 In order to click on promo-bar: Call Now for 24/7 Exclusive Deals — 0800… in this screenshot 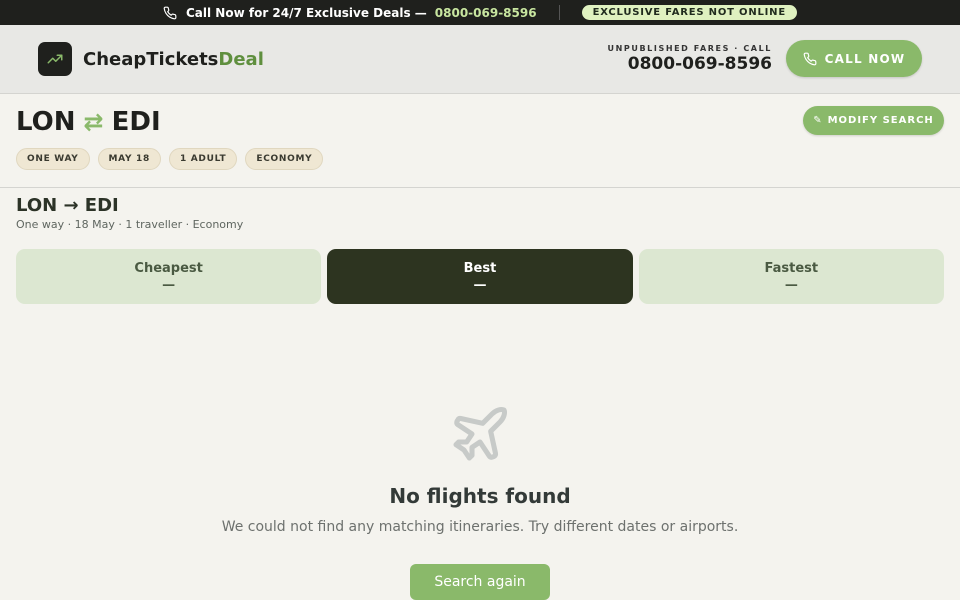, I will do `click(480, 12)`.